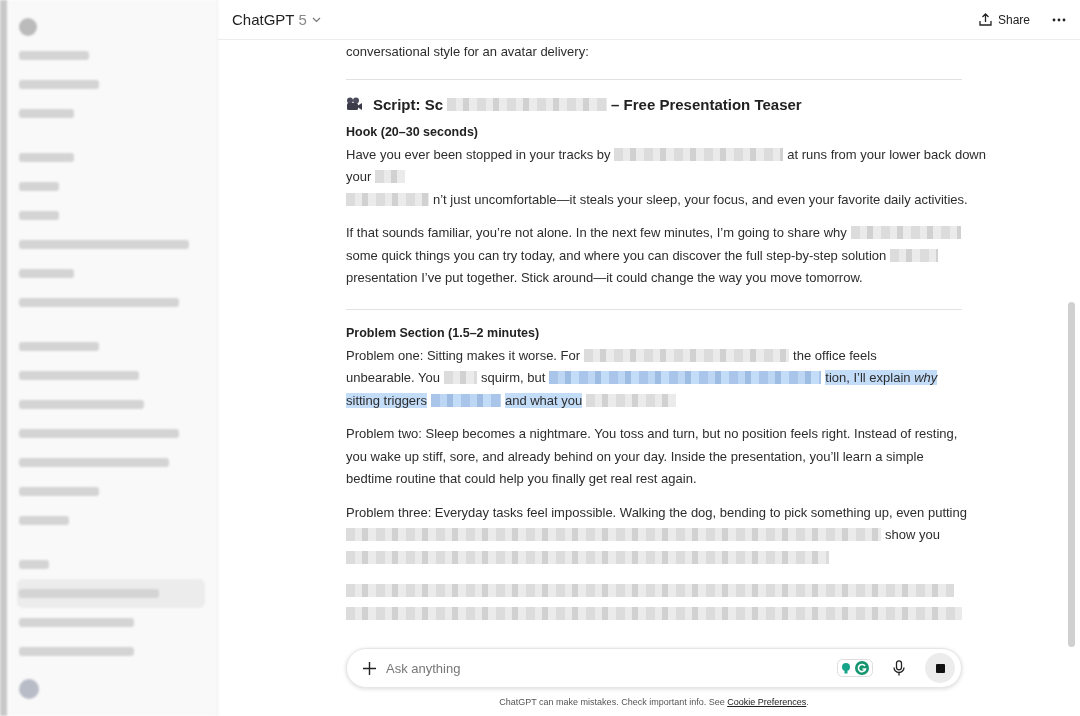  I want to click on paragraph-text: presentation I’ve put together. Stick around—it could change the way you move tomorrow., so click(604, 278).